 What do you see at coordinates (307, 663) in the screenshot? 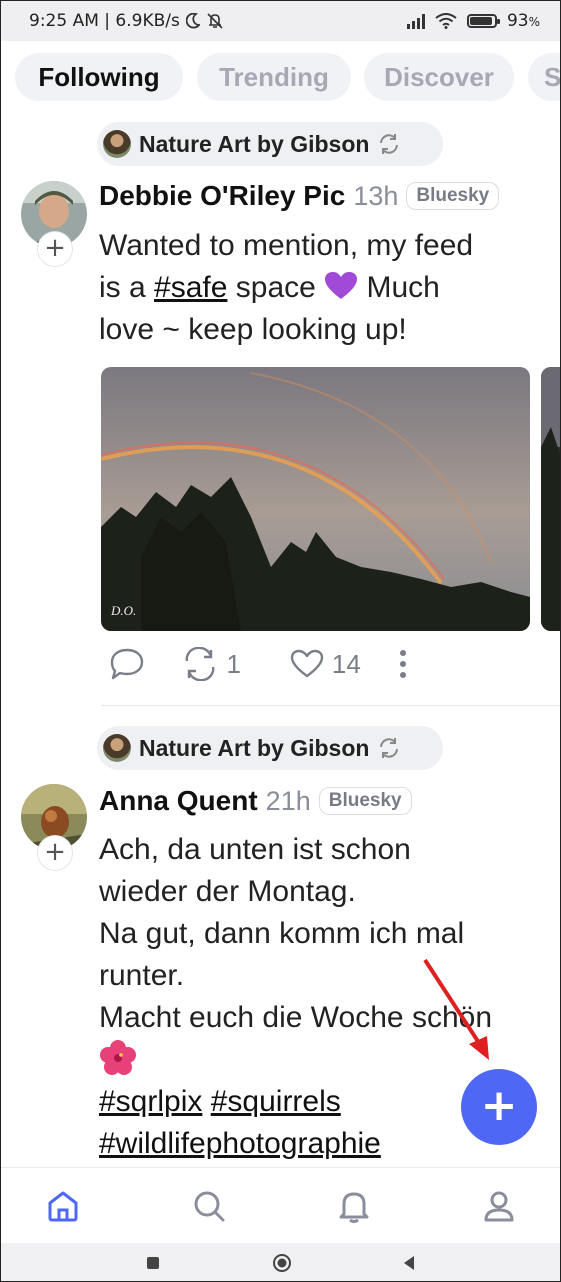
I see `heart-icon` at bounding box center [307, 663].